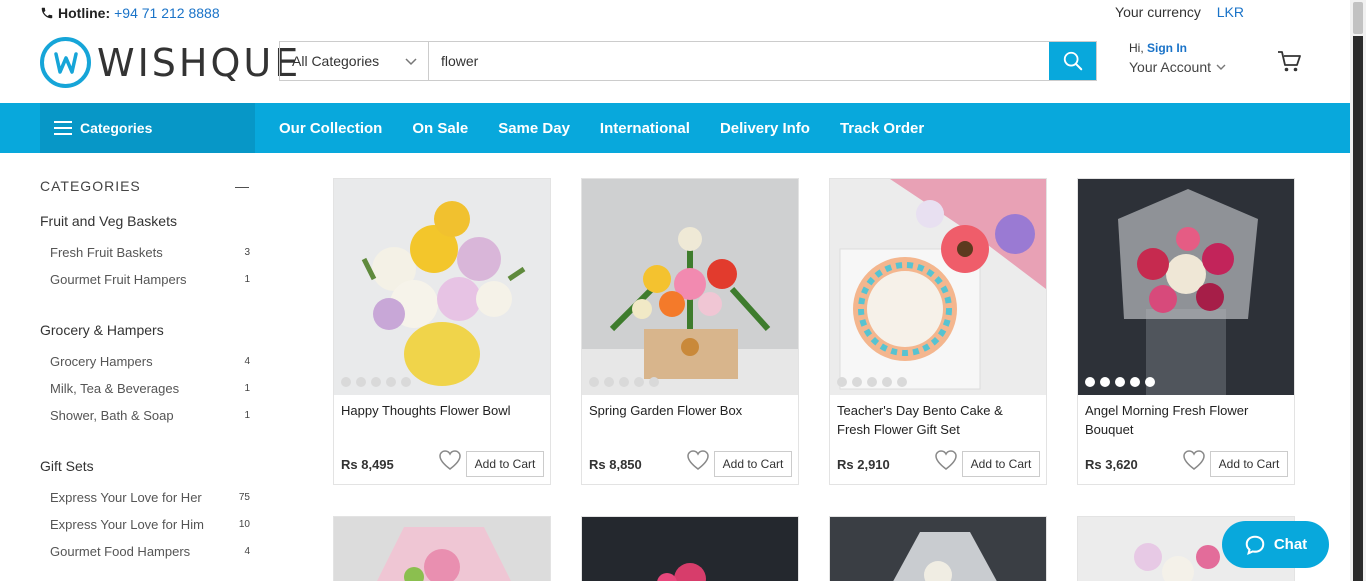 This screenshot has width=1366, height=581. Describe the element at coordinates (145, 330) in the screenshot. I see `category-group-title: Grocery & Hampers` at that location.